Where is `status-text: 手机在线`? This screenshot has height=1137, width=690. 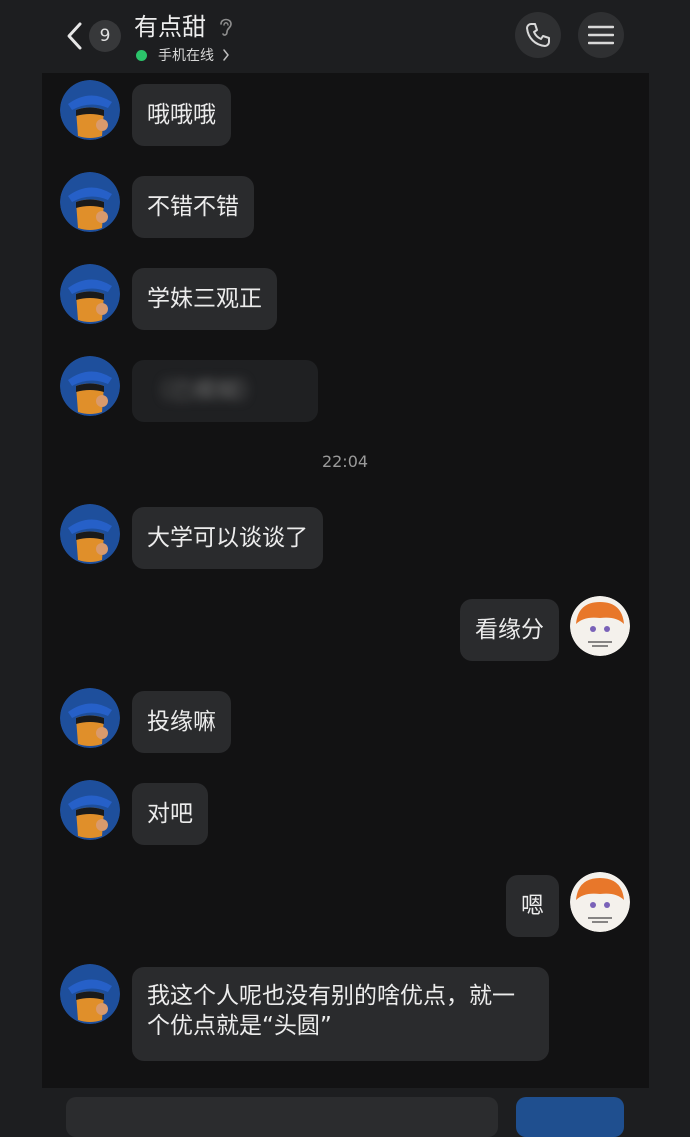
status-text: 手机在线 is located at coordinates (186, 56).